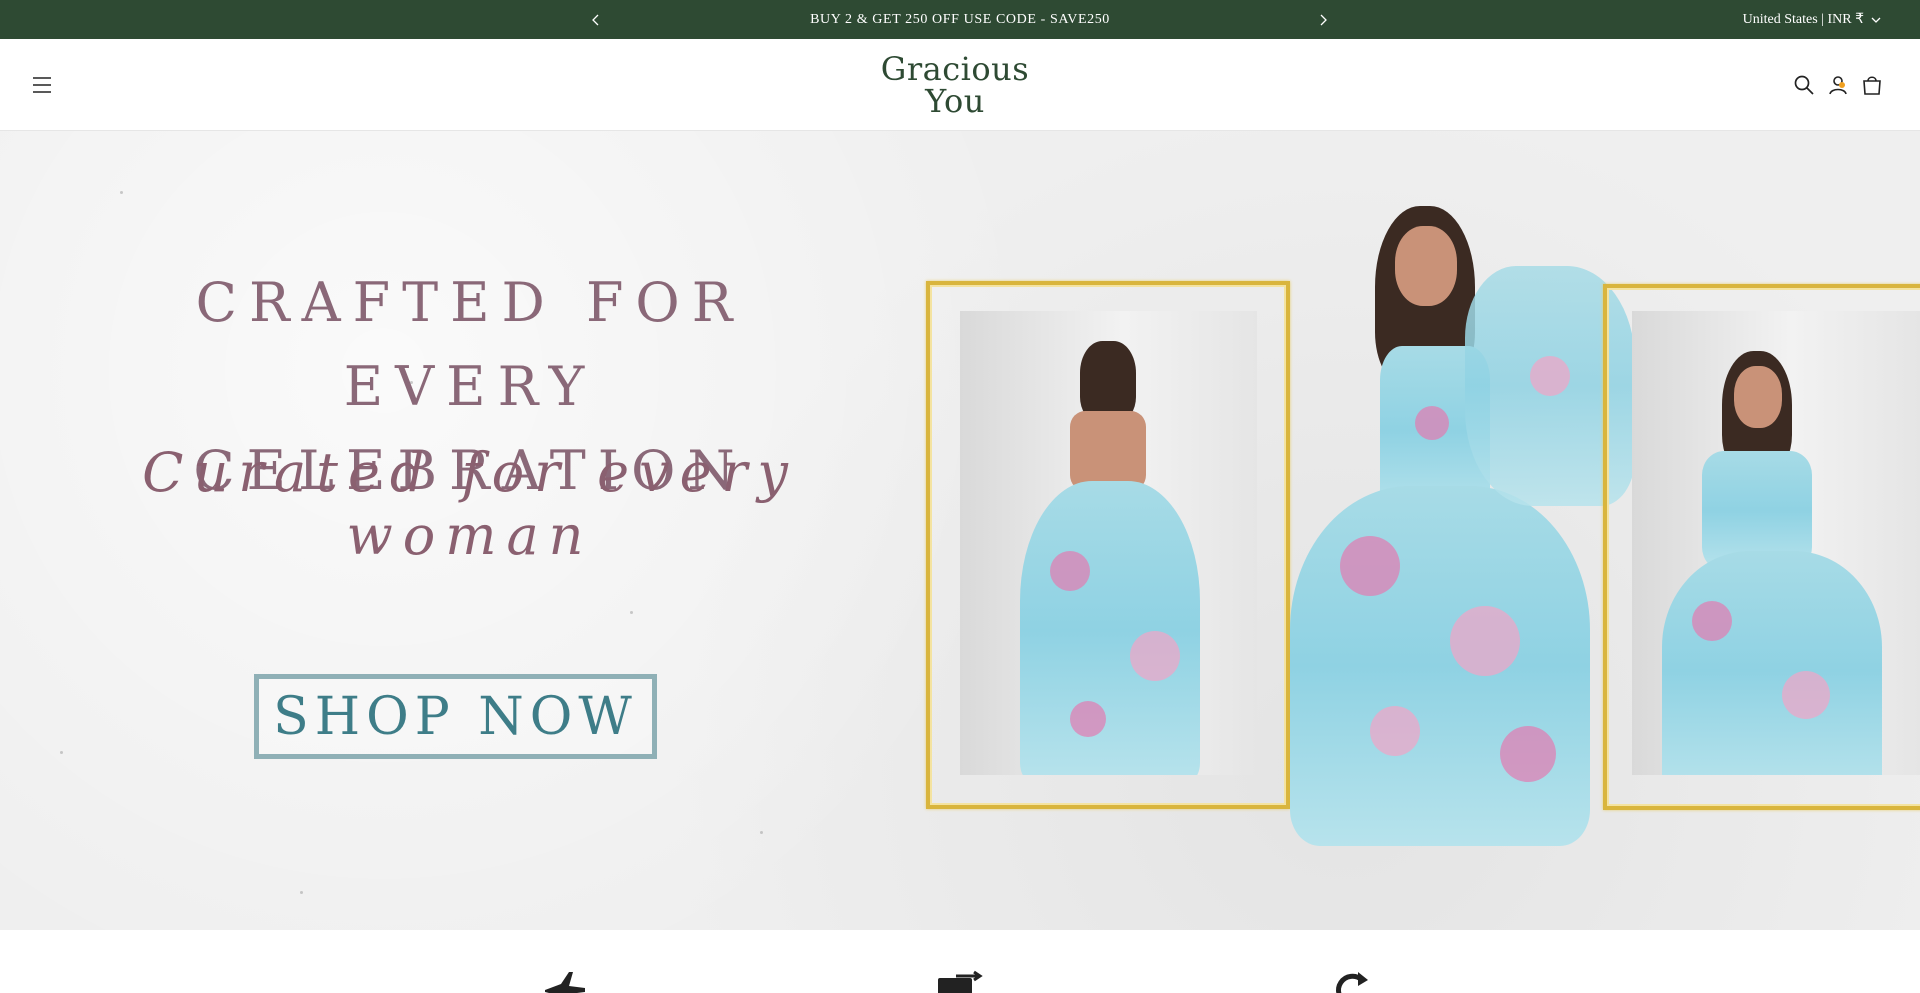 The height and width of the screenshot is (993, 1920). What do you see at coordinates (1776, 543) in the screenshot?
I see `product-photo-front-view` at bounding box center [1776, 543].